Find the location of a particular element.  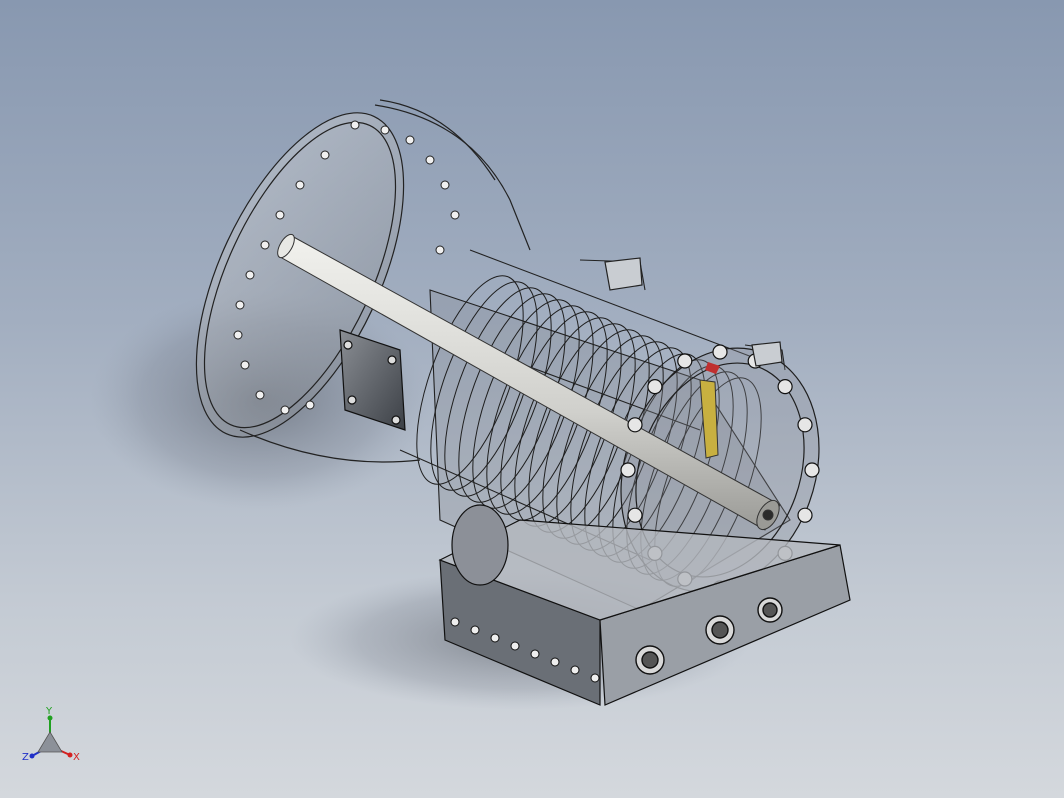

triad-cone is located at coordinates (50, 742).